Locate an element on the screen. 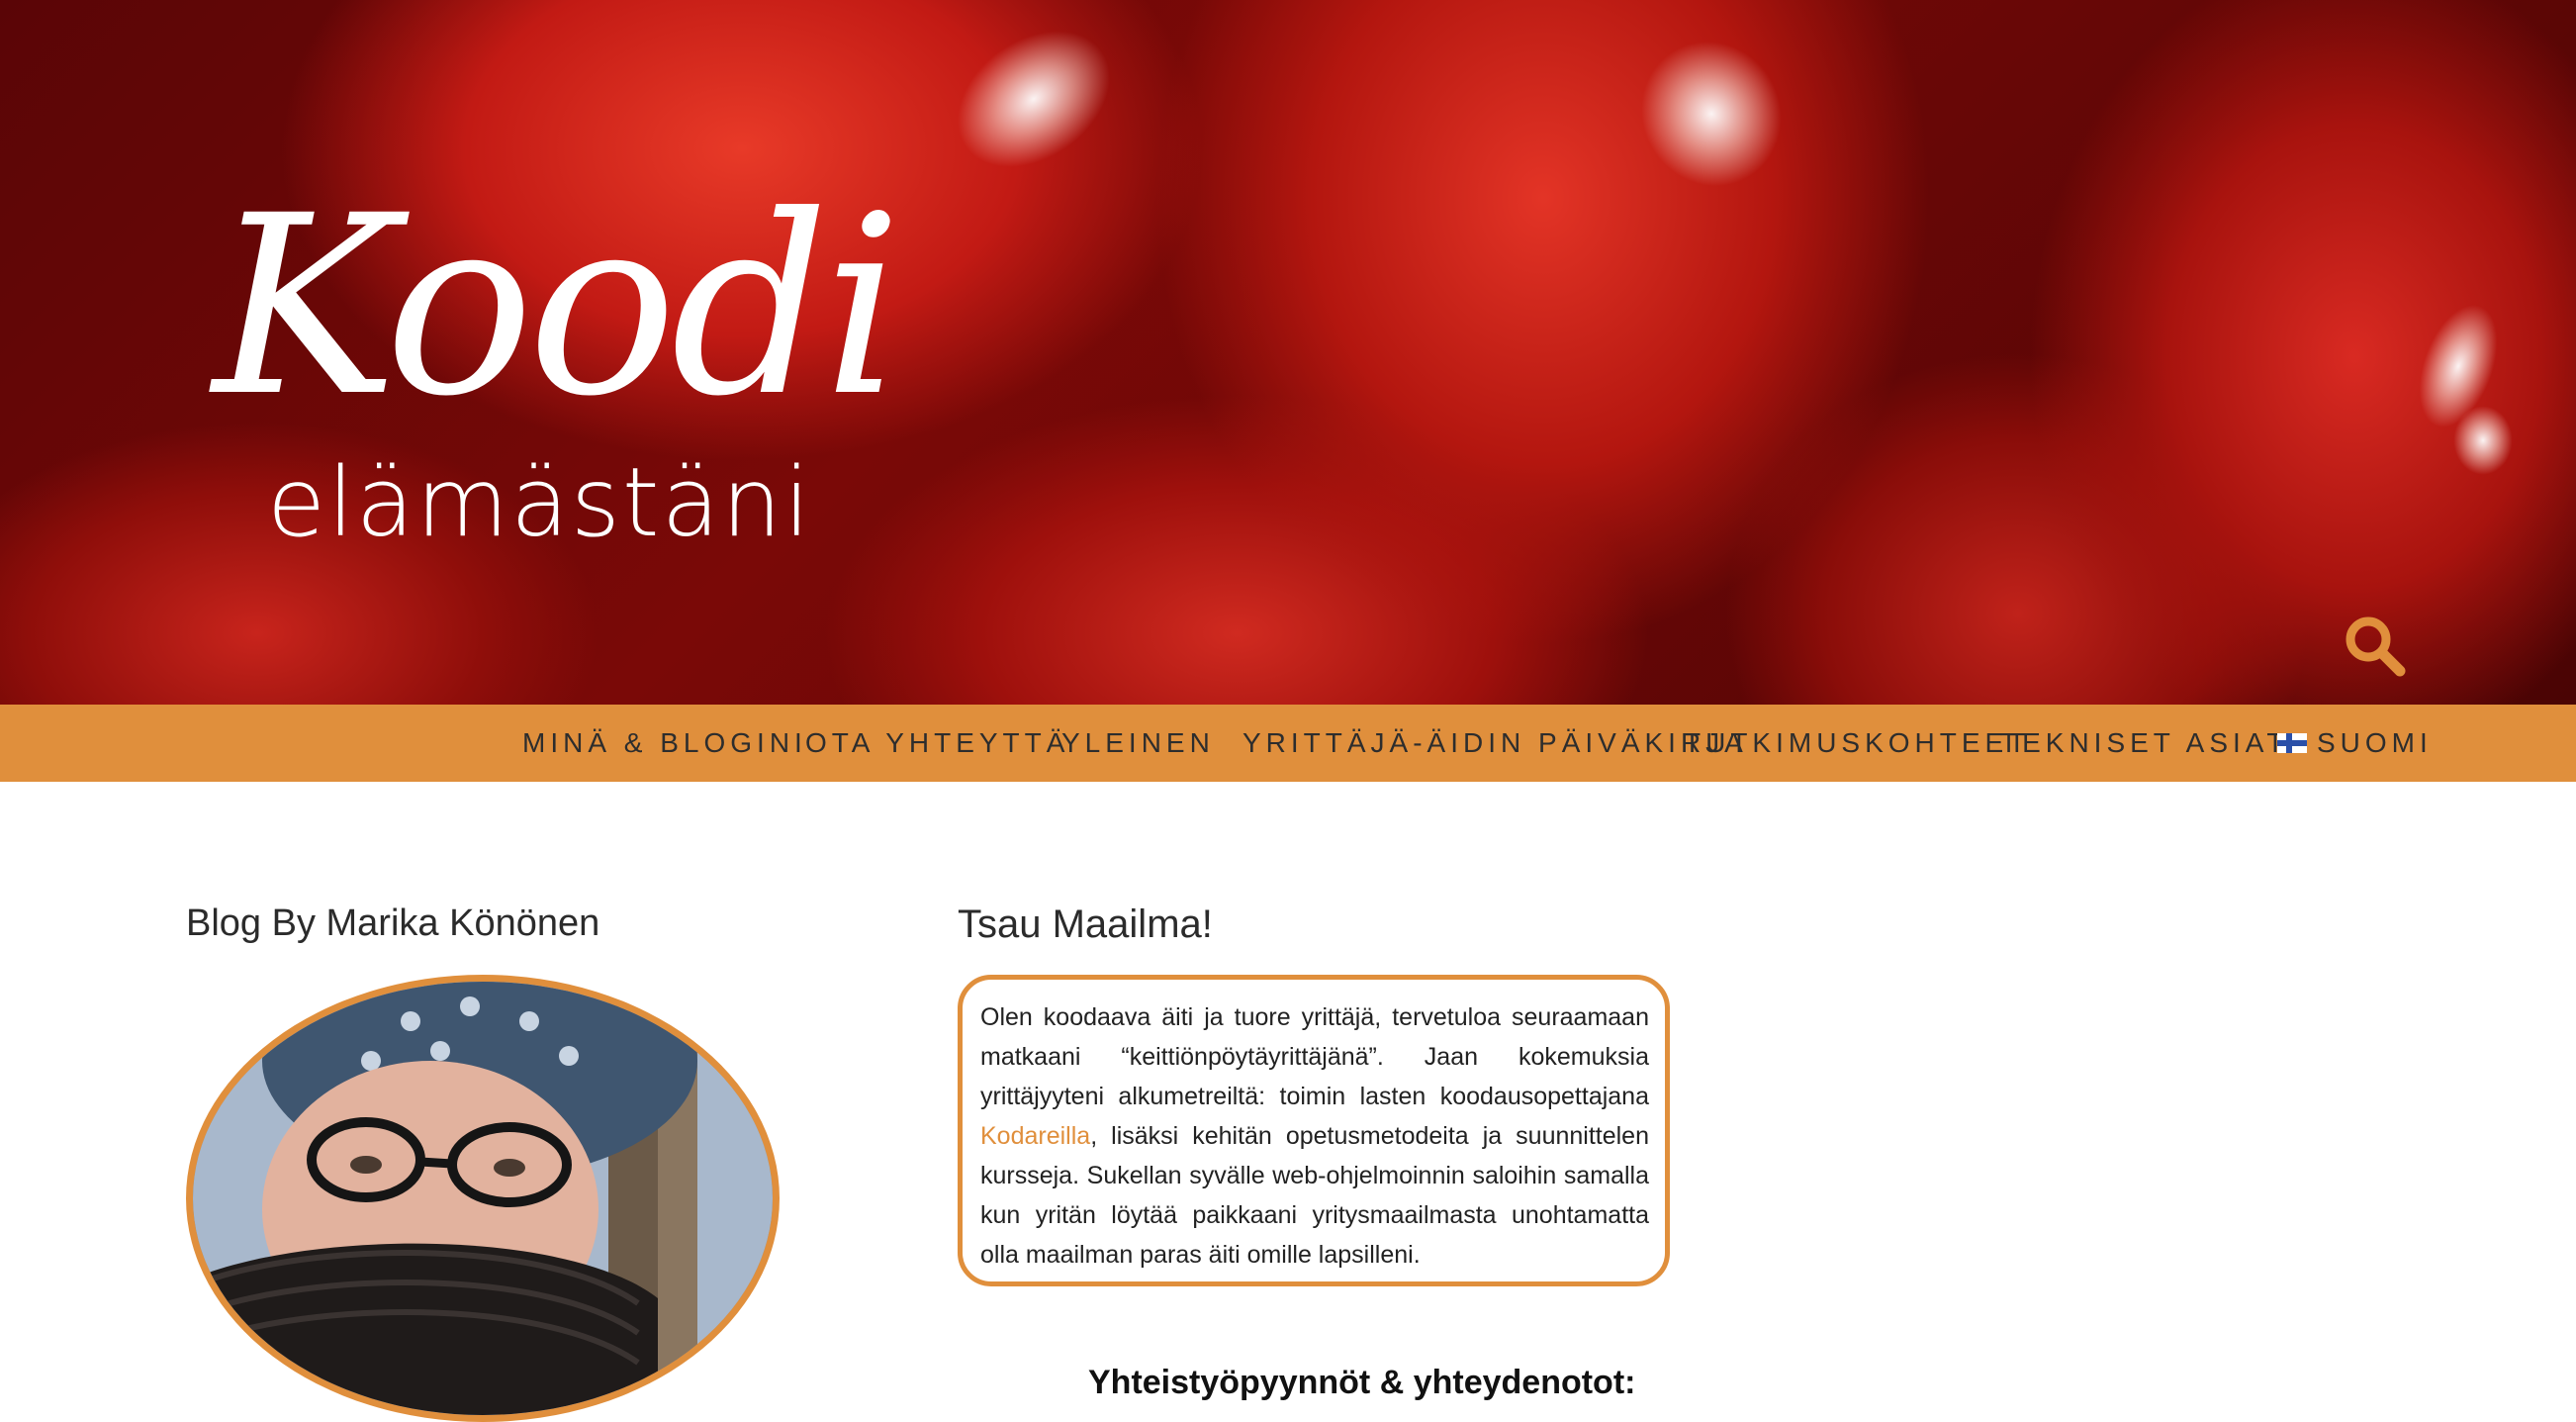 This screenshot has width=2576, height=1422. nav-item-ota-yhteytta: OTA YHTEYTTÄ is located at coordinates (937, 743).